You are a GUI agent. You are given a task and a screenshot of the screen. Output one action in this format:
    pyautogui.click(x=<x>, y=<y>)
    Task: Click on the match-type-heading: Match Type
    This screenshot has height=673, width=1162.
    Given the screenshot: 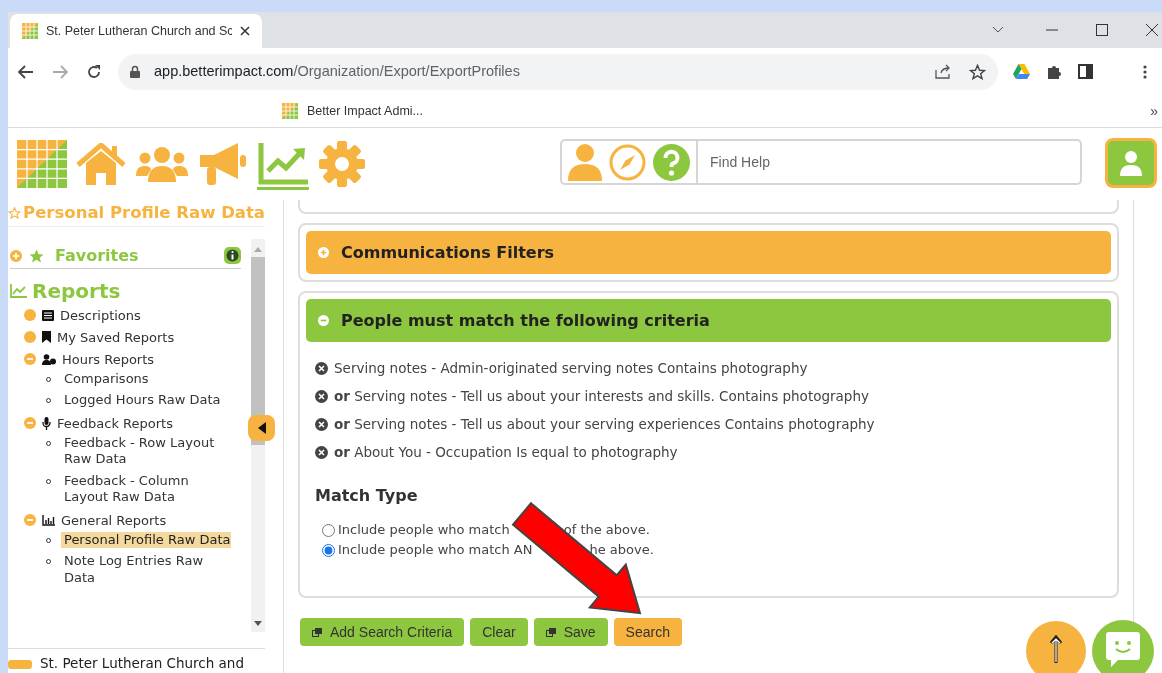 What is the action you would take?
    pyautogui.click(x=367, y=496)
    